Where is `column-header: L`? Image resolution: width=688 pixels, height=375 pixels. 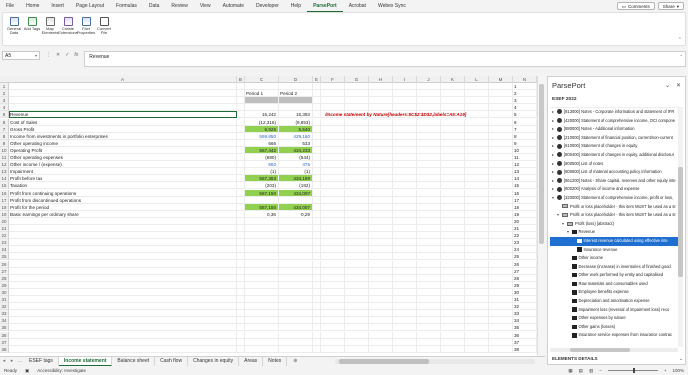 column-header: L is located at coordinates (477, 79).